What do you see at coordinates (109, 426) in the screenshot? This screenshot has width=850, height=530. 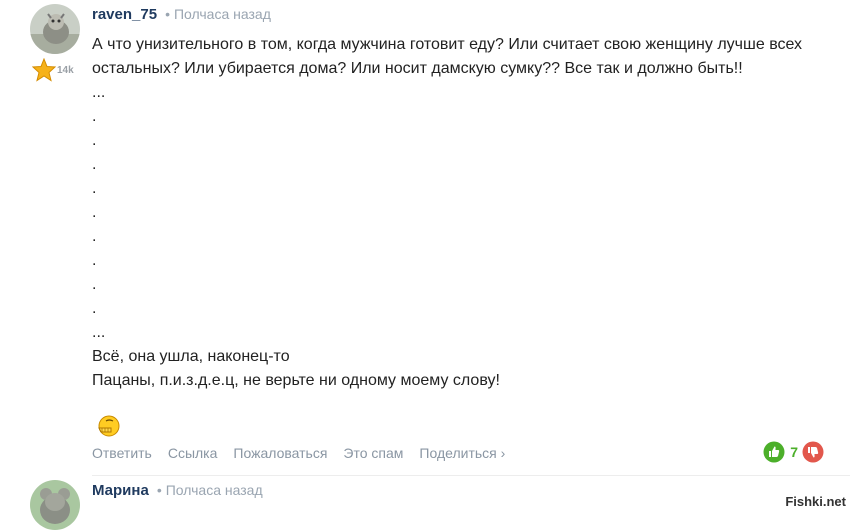 I see `facepalm-smiley-icon` at bounding box center [109, 426].